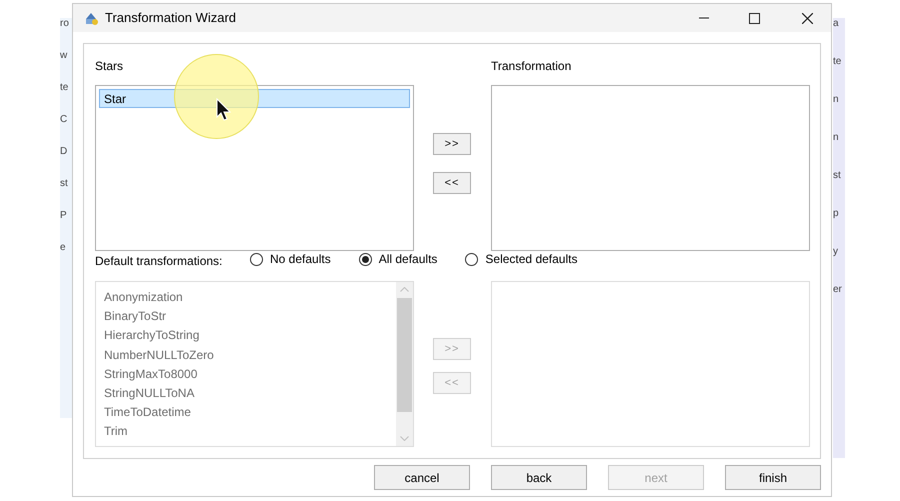 This screenshot has width=900, height=501. What do you see at coordinates (835, 252) in the screenshot?
I see `background-text: y` at bounding box center [835, 252].